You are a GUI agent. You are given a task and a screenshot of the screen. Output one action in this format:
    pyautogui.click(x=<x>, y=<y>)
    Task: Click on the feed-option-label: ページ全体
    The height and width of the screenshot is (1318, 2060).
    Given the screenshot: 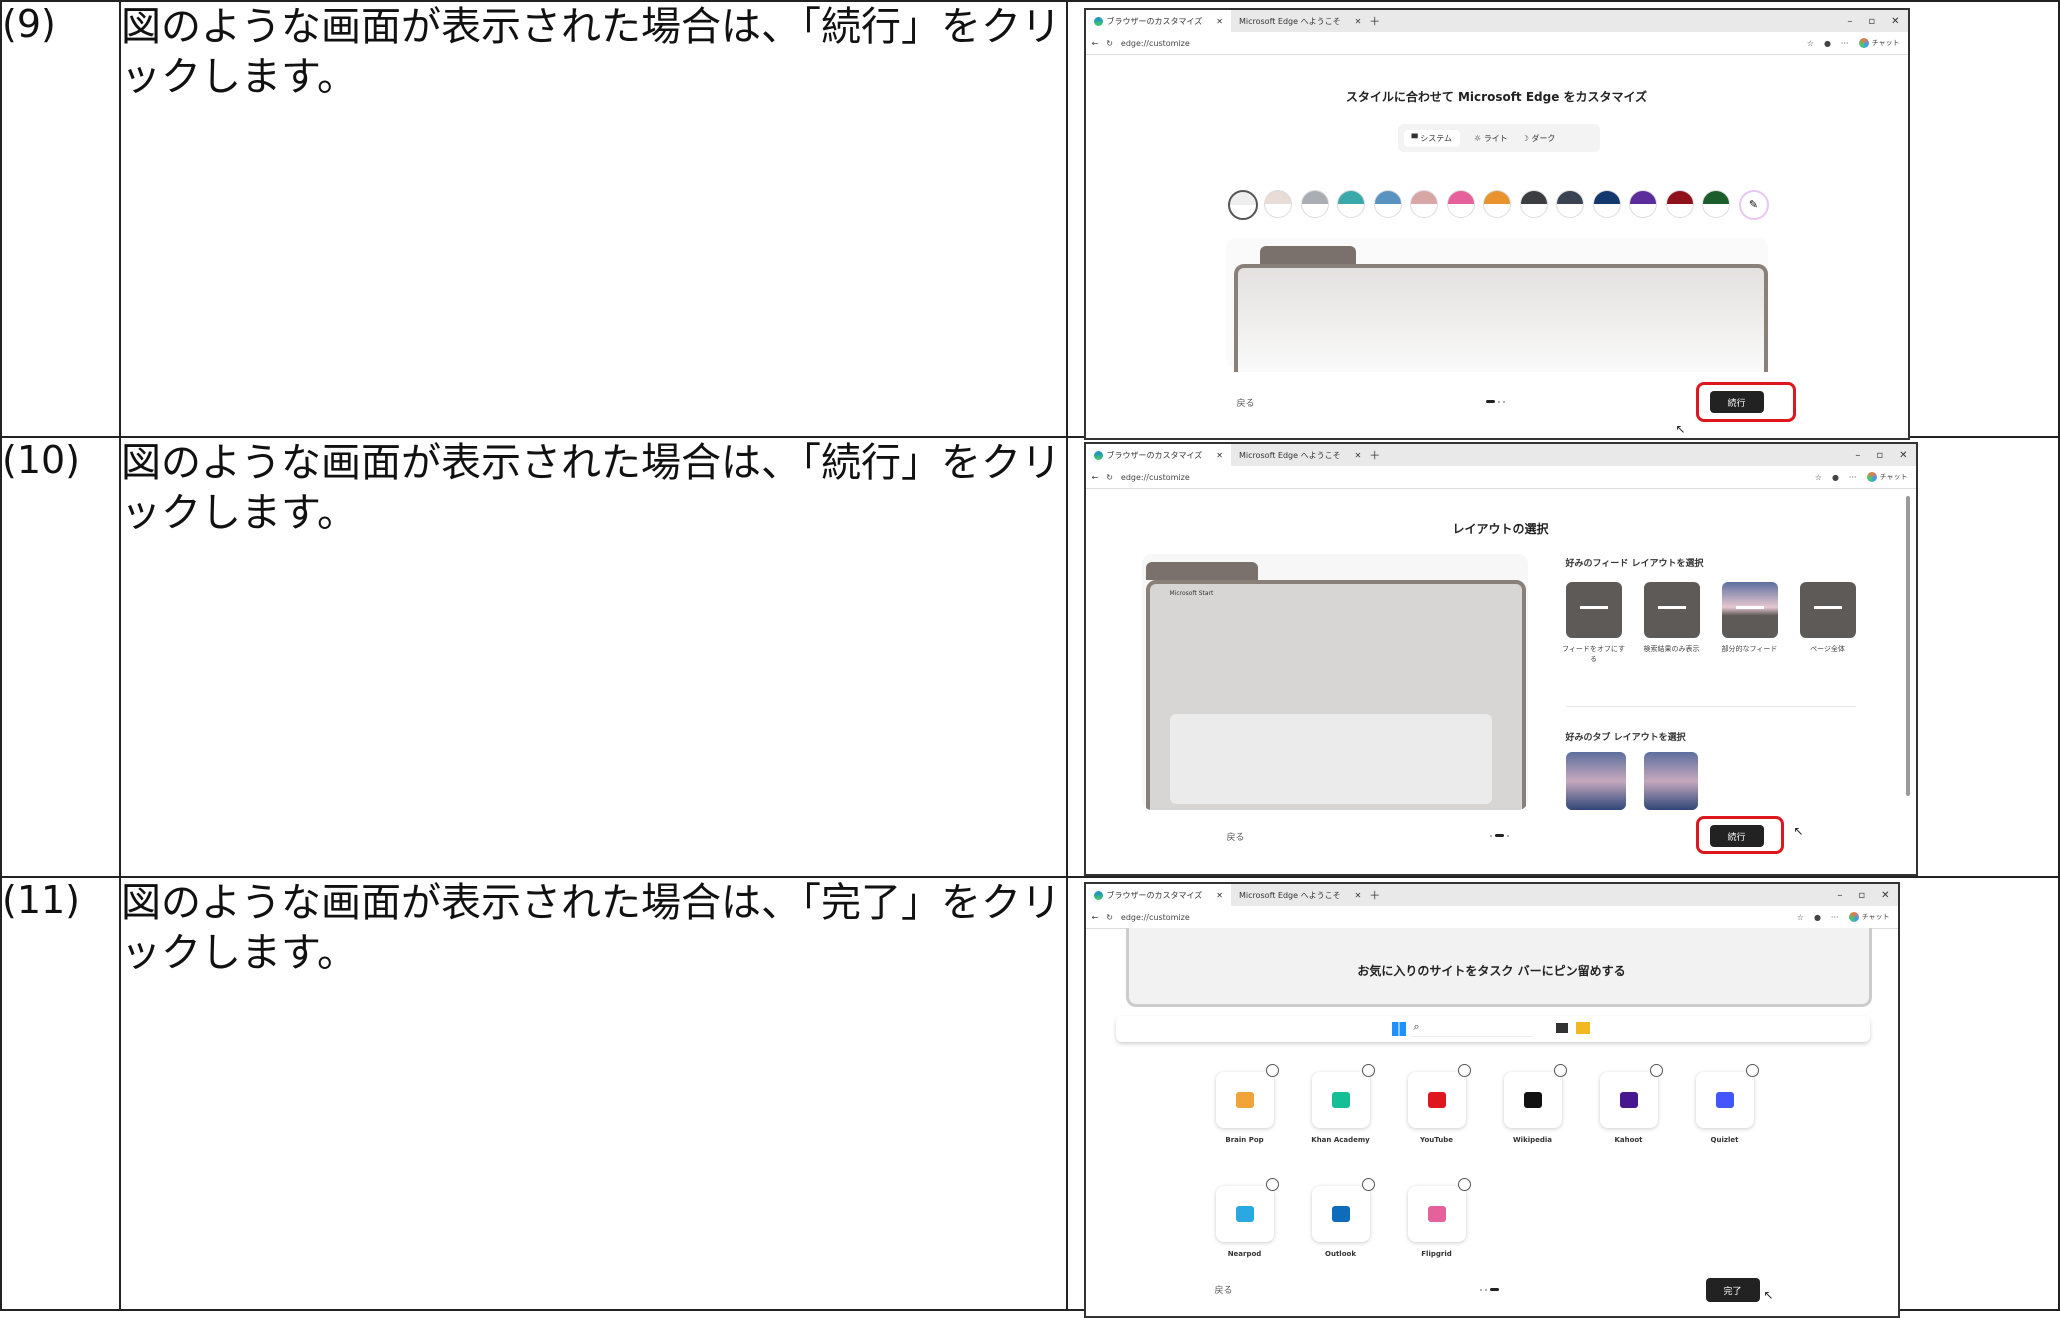 What is the action you would take?
    pyautogui.click(x=1827, y=649)
    